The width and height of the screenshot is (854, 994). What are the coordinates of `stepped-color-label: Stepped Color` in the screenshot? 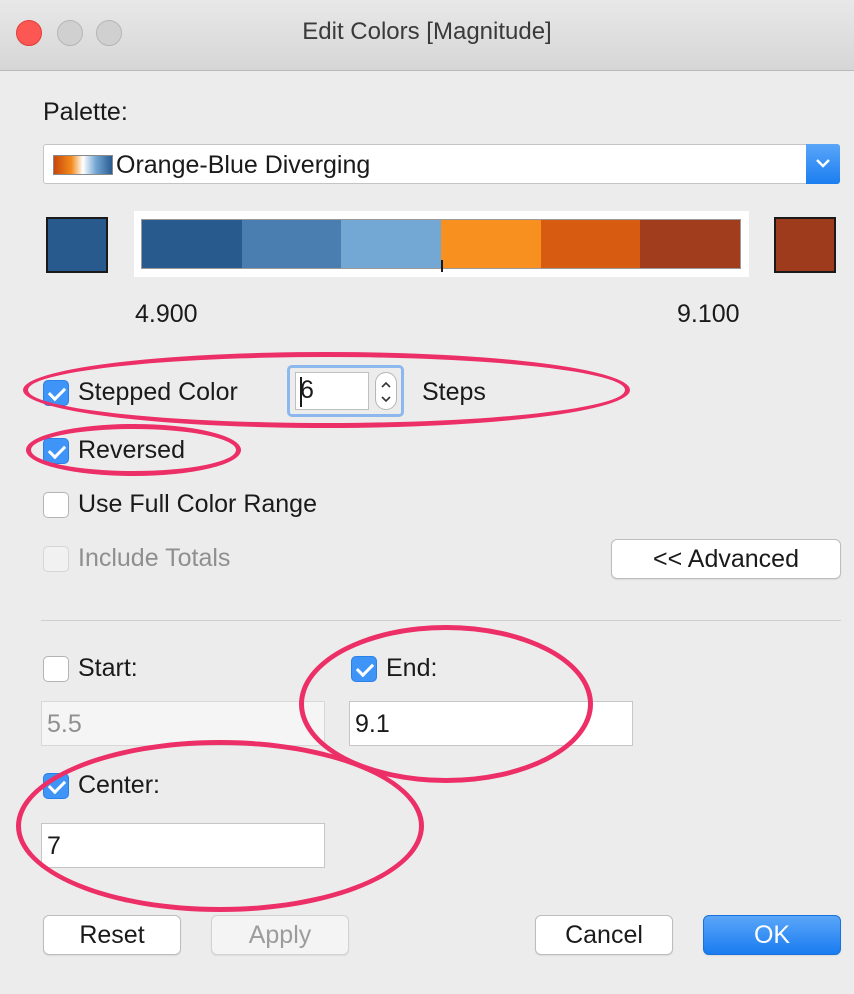 It's located at (158, 392).